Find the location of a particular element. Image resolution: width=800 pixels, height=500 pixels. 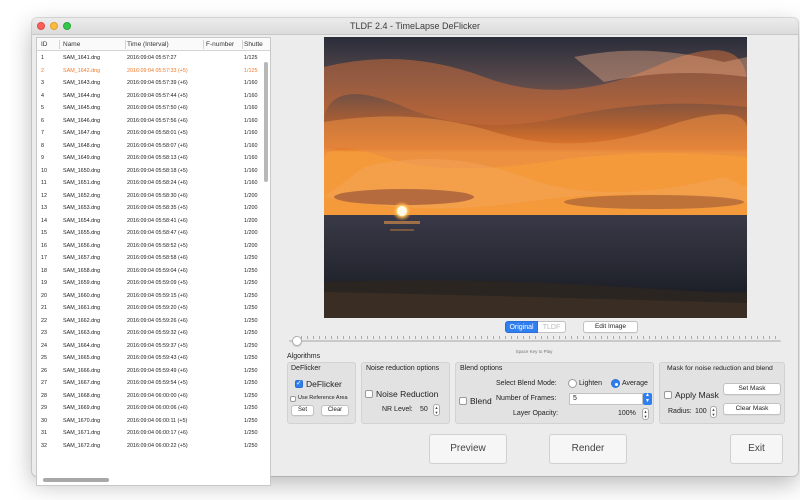

column-header-fnumber: F-number is located at coordinates (220, 45).